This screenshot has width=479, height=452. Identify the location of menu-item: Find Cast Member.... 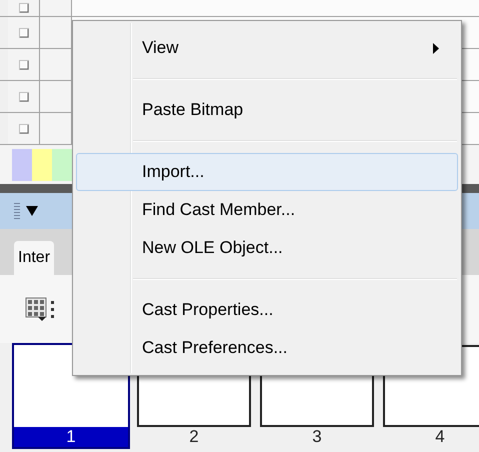
(267, 210).